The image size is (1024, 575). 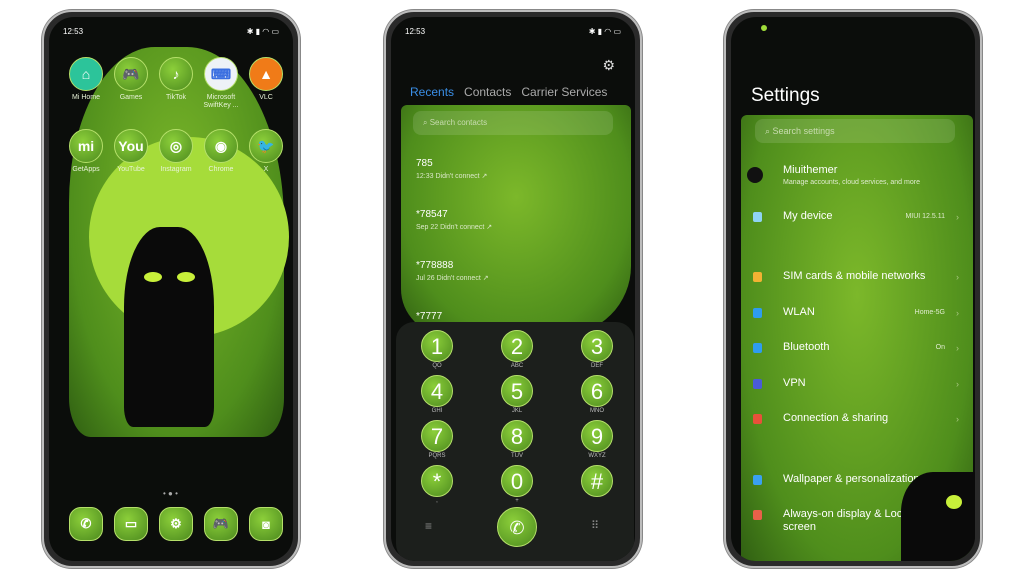 I want to click on dial-key: 8, so click(x=517, y=436).